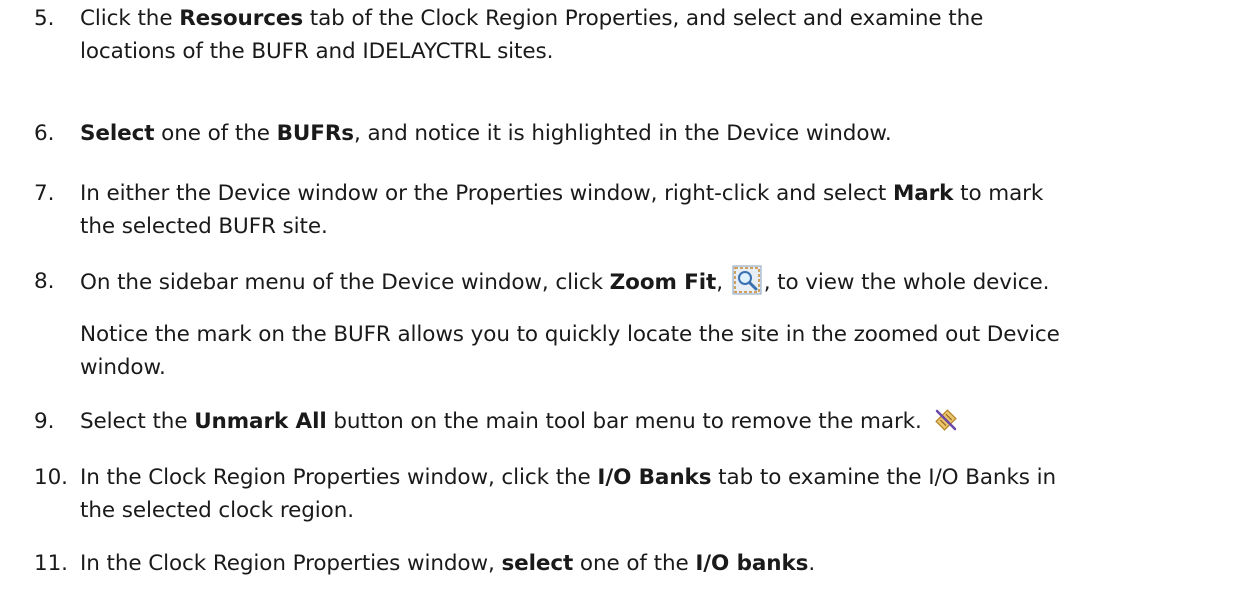 This screenshot has height=609, width=1252. I want to click on text-run: tab to examine the I/O Banks in, so click(884, 477).